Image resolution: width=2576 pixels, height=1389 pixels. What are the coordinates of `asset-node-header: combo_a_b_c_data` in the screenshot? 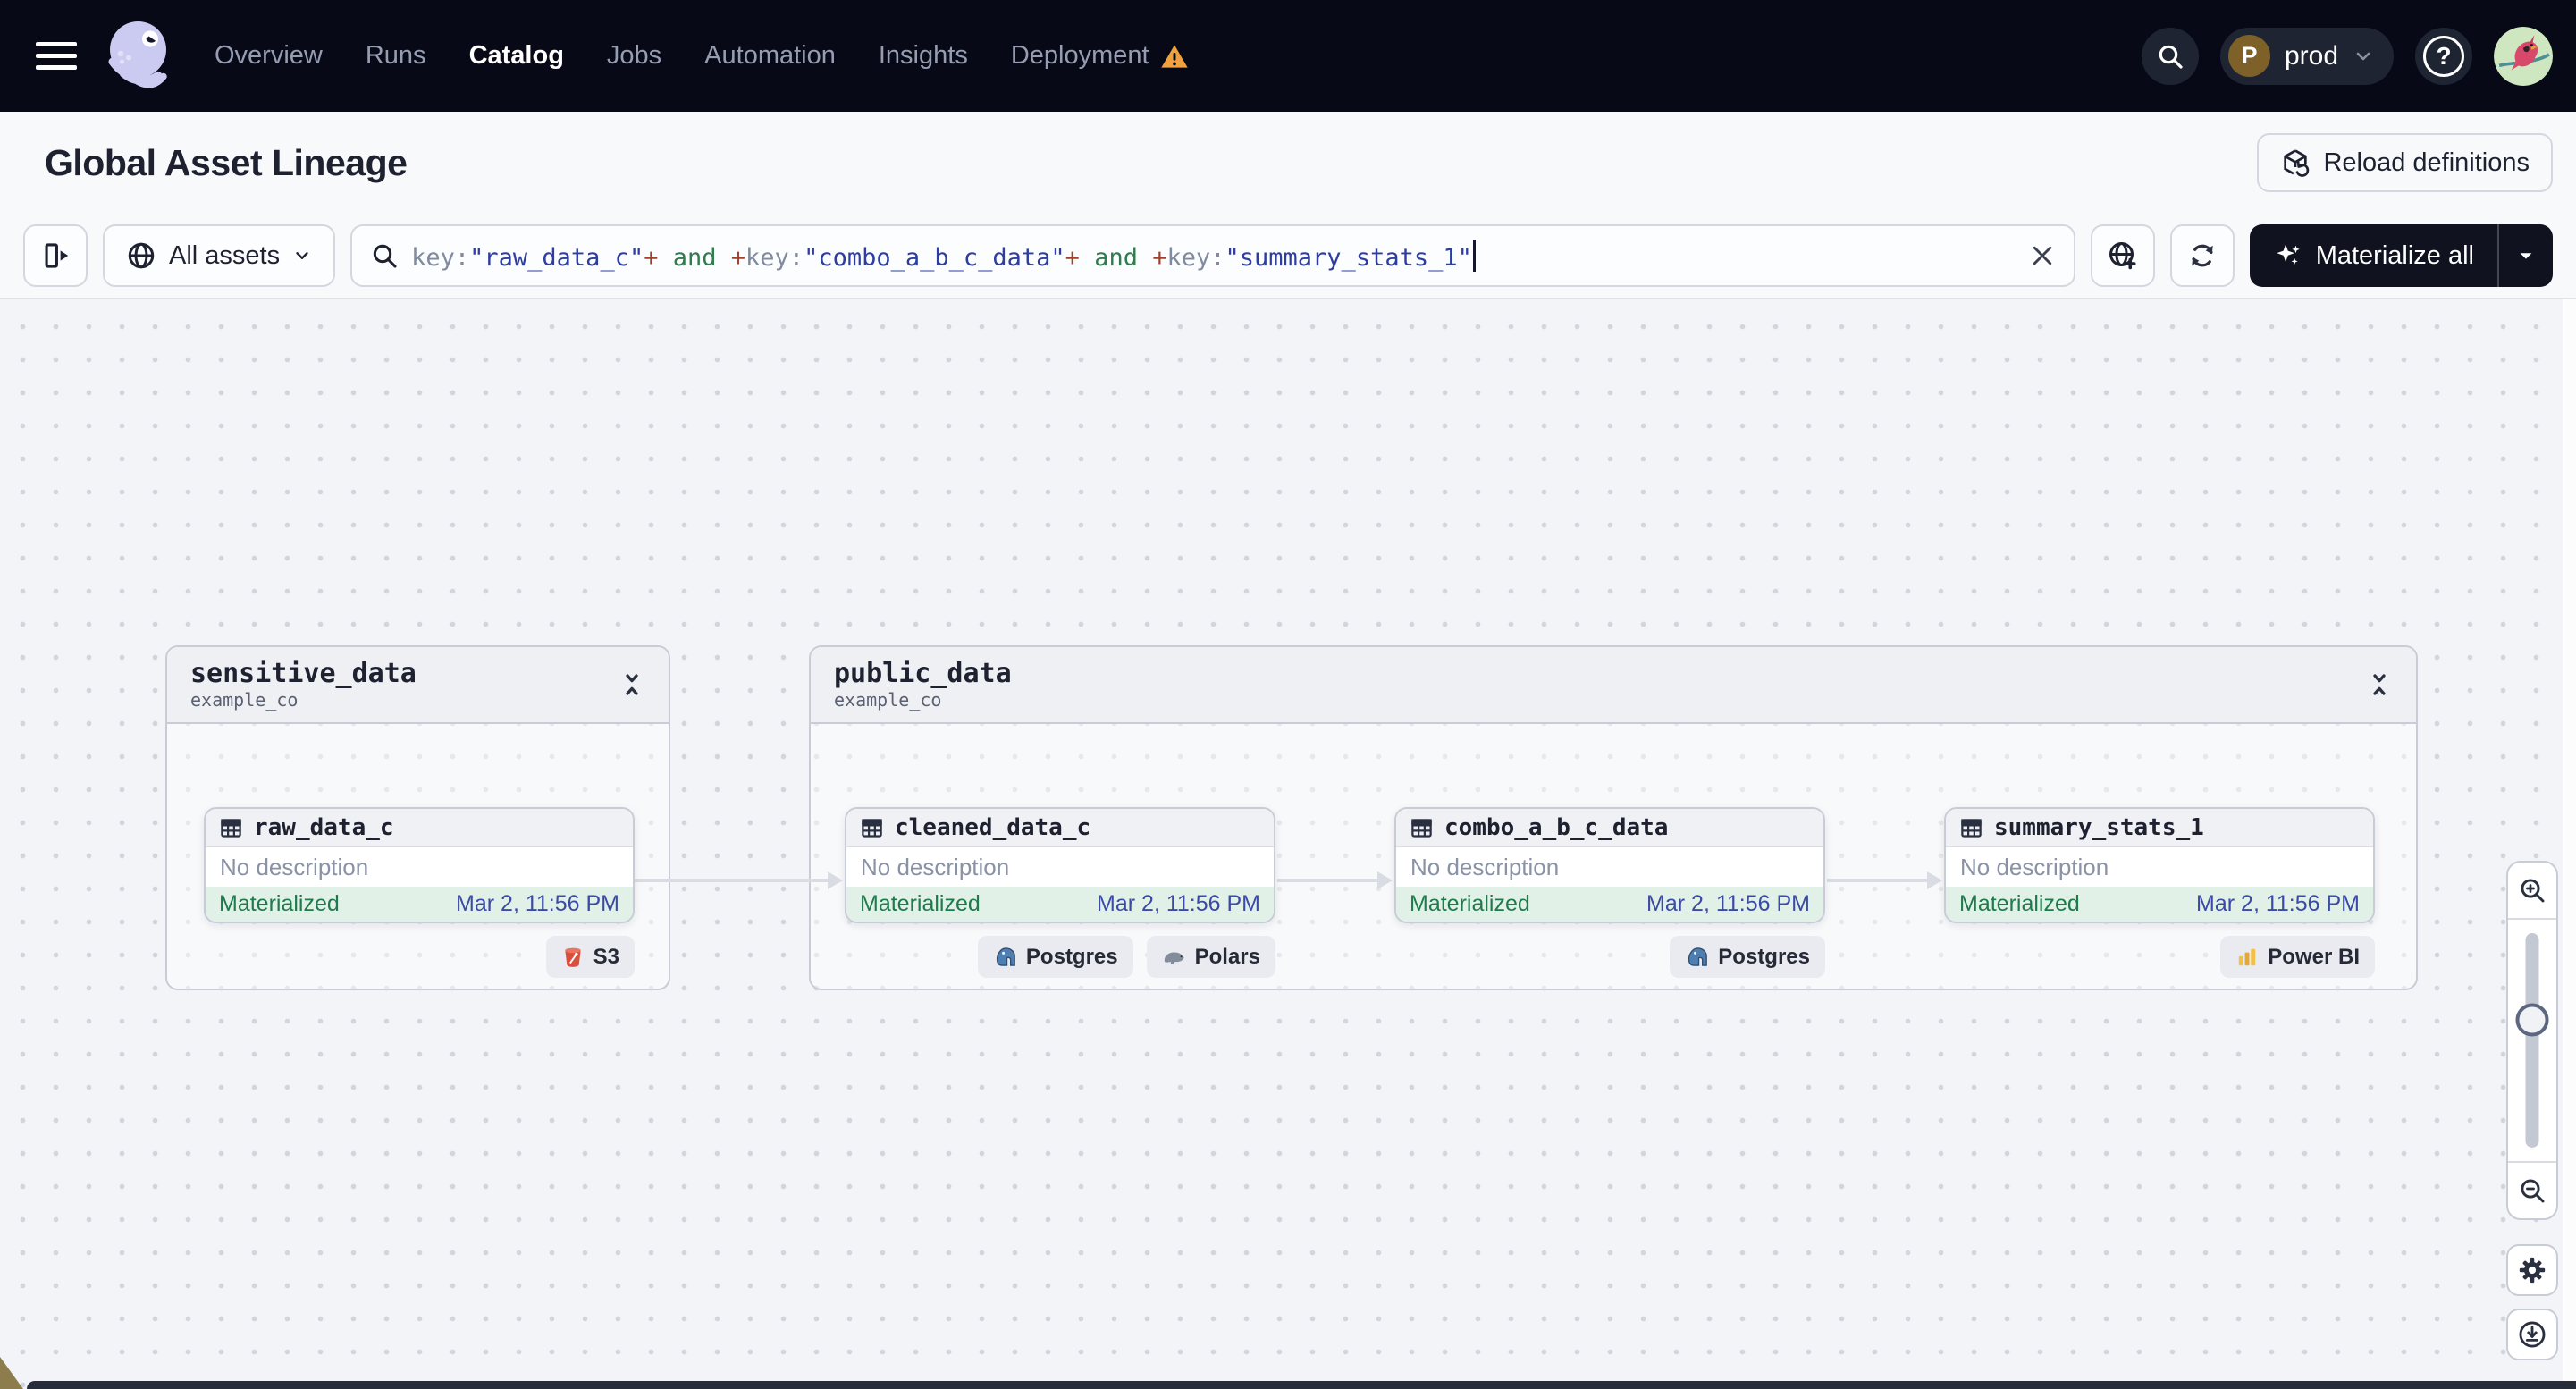 It's located at (1610, 828).